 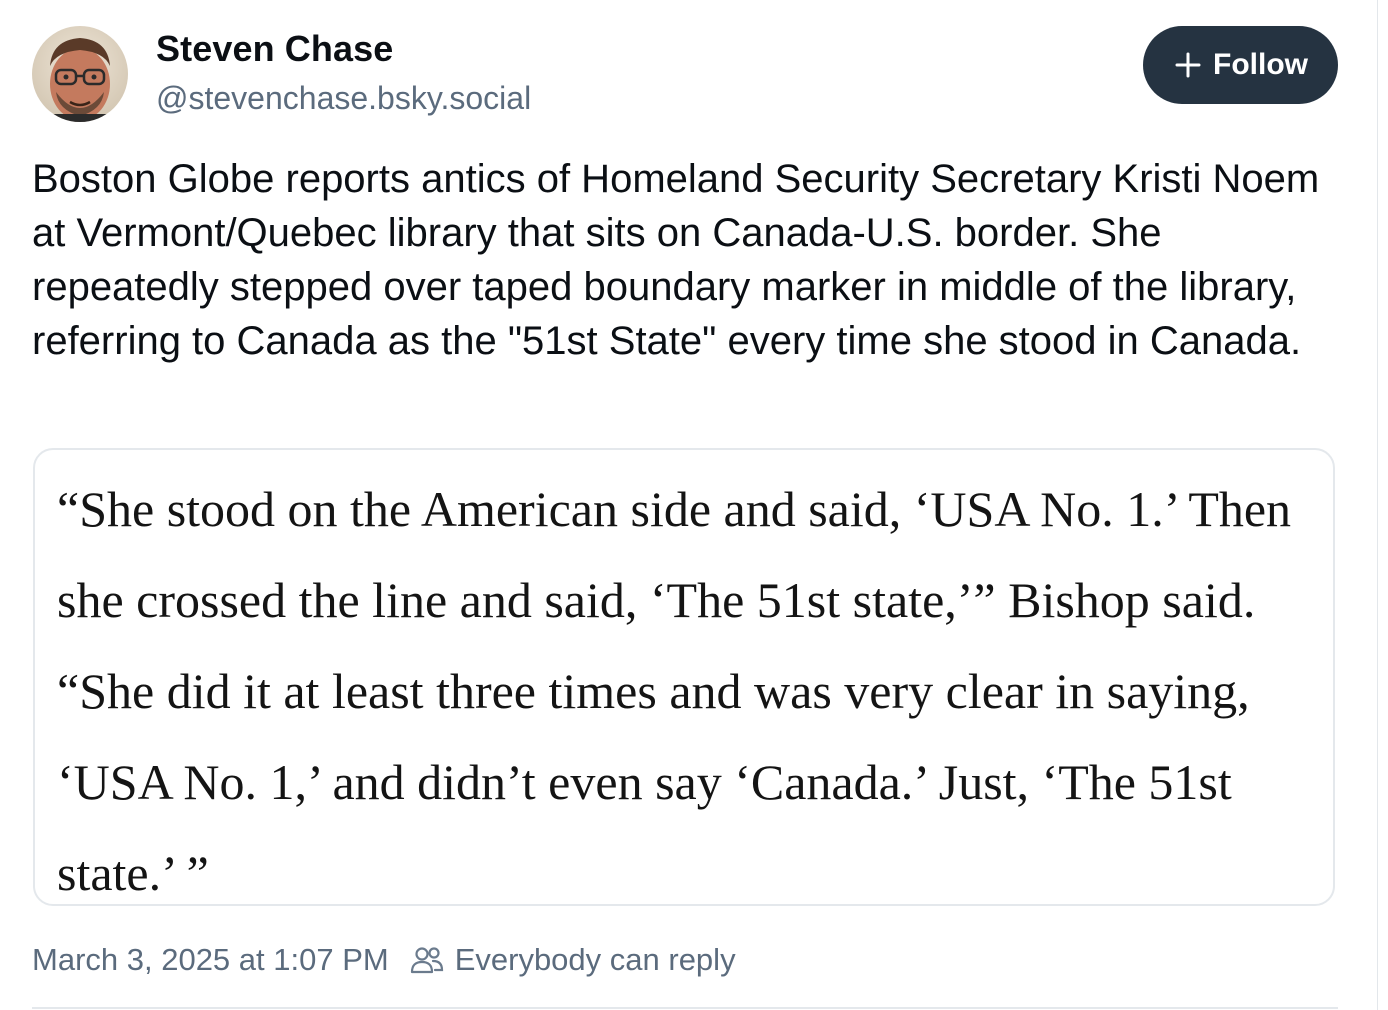 What do you see at coordinates (685, 1008) in the screenshot?
I see `divider` at bounding box center [685, 1008].